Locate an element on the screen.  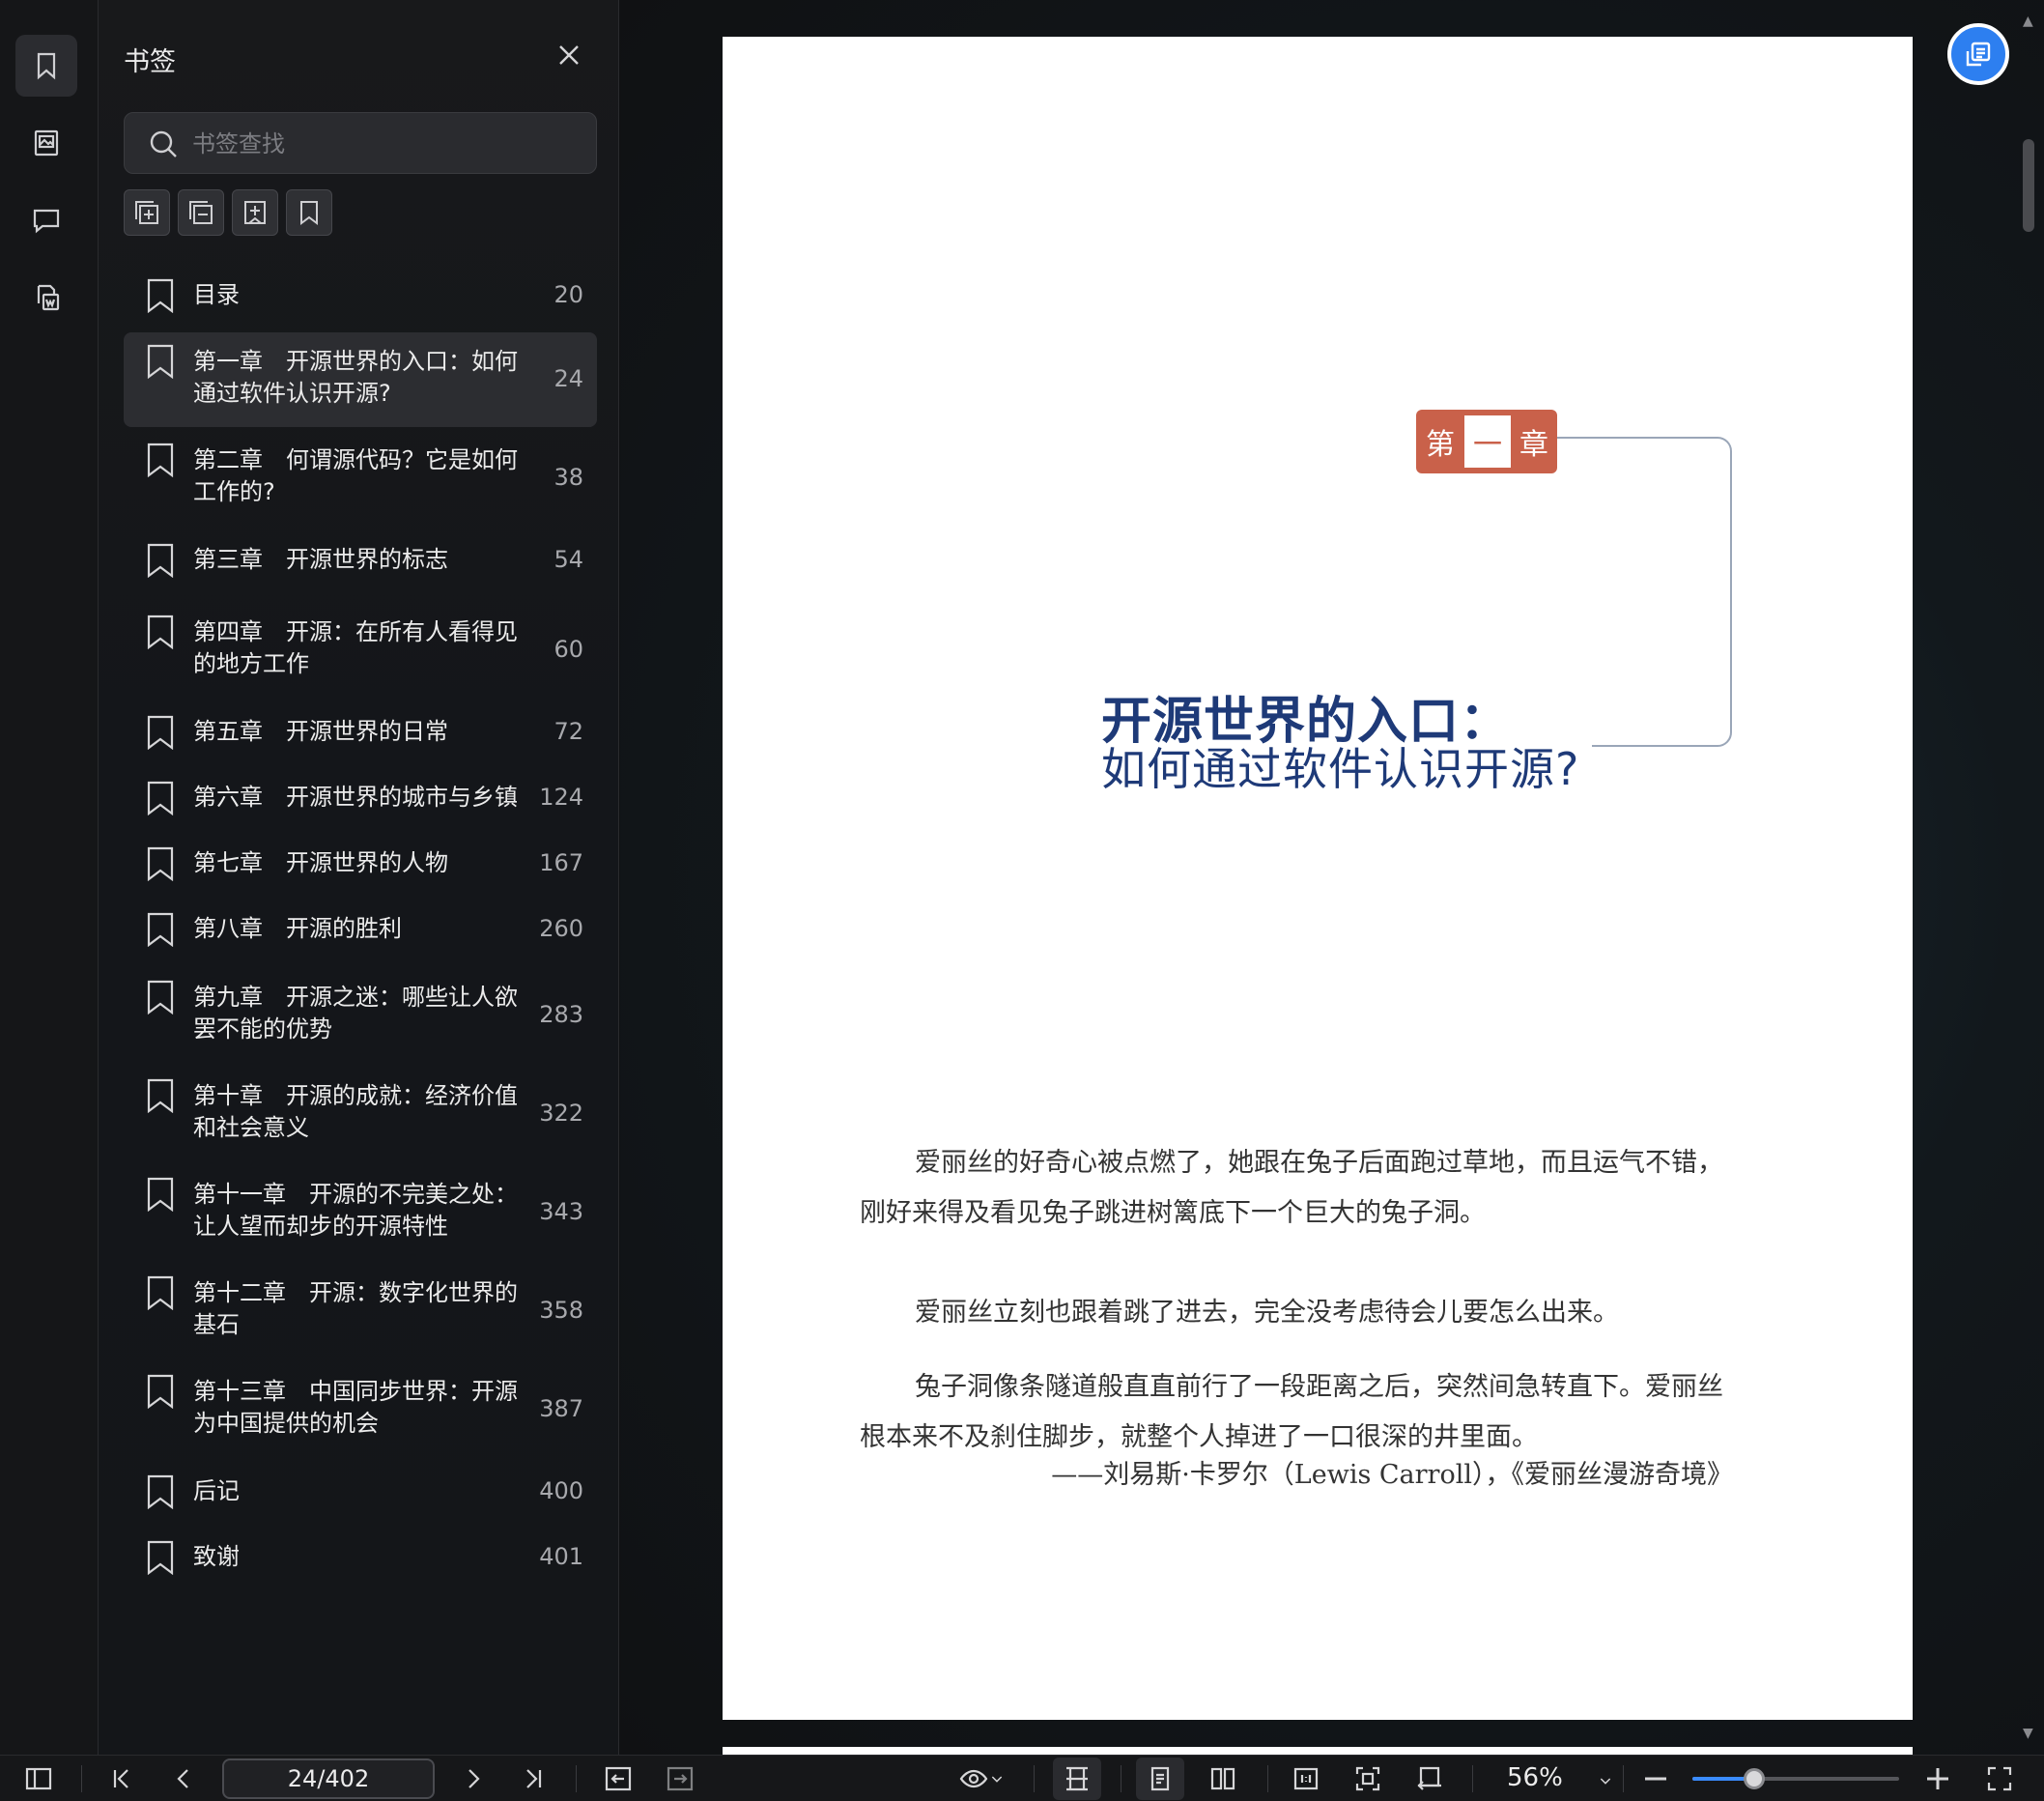
bookmark-item: 第一章 开源世界的入口：如何通过软件认识开源? 24 is located at coordinates (361, 379).